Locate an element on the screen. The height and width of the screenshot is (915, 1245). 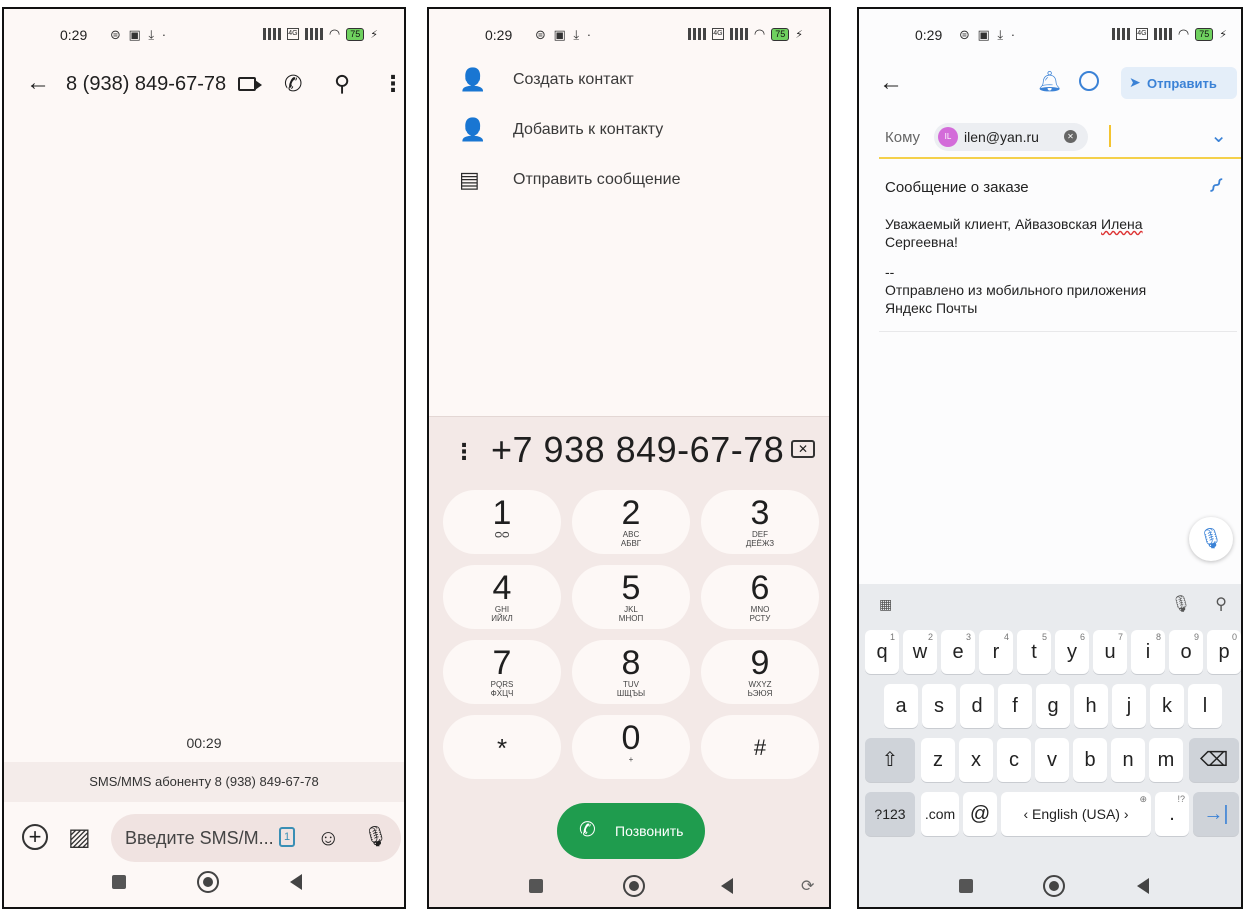
apps-grid-icon: ▦ is located at coordinates (885, 604).